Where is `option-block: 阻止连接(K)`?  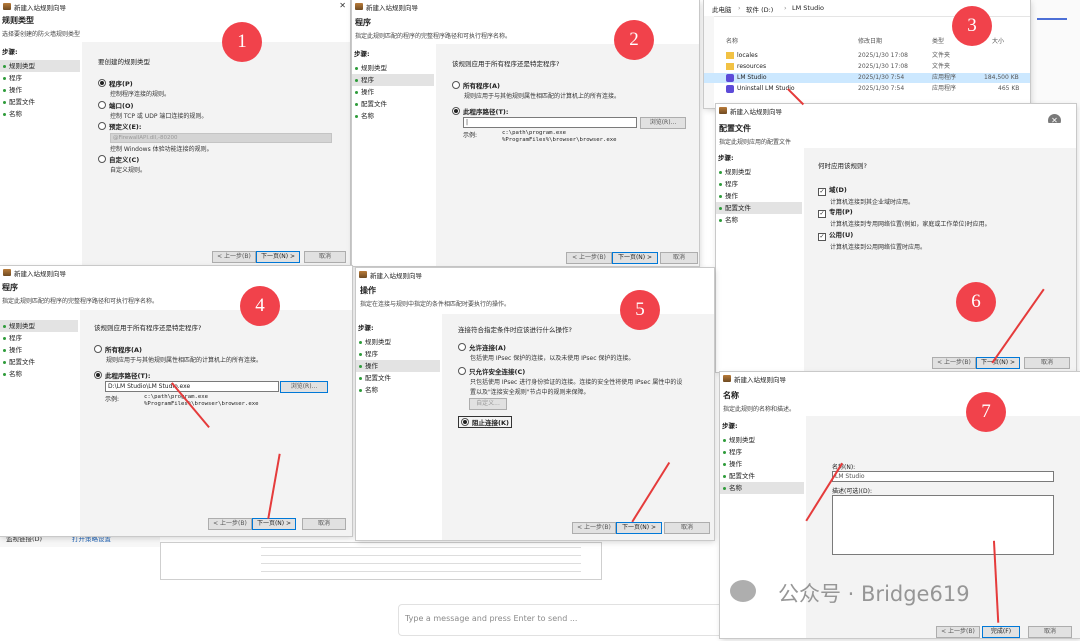
option-block: 阻止连接(K) is located at coordinates (485, 422).